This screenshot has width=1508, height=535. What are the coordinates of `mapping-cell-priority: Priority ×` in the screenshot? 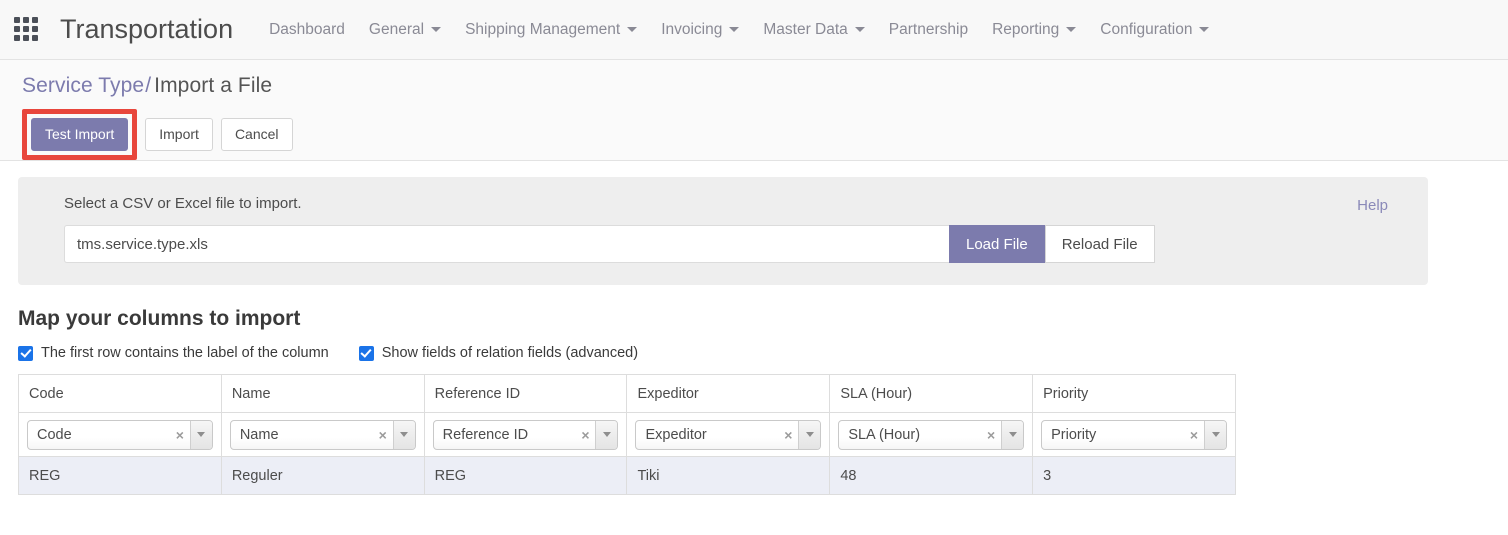 It's located at (1134, 434).